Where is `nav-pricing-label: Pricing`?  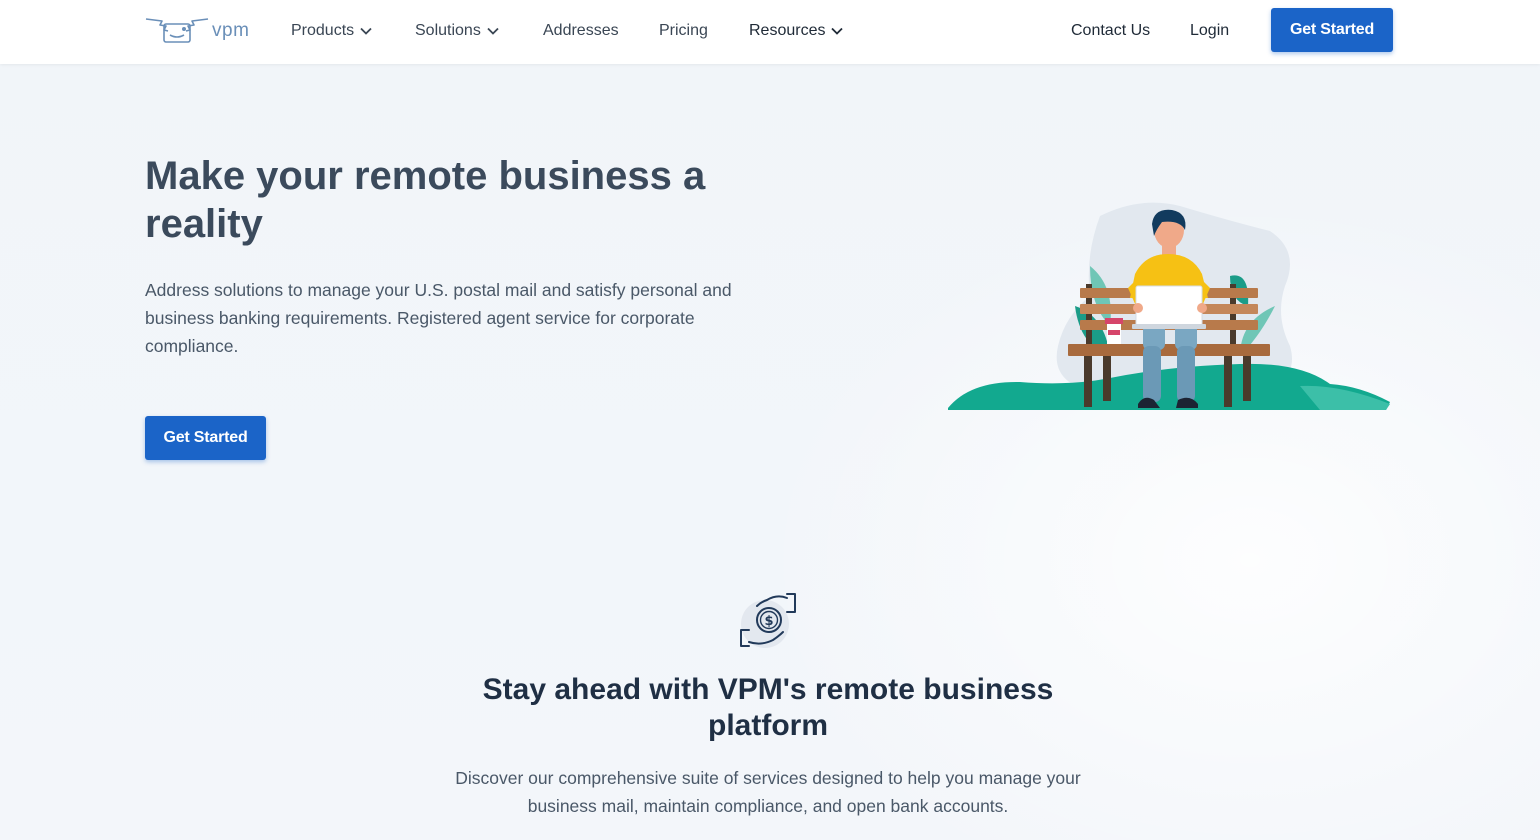
nav-pricing-label: Pricing is located at coordinates (683, 30).